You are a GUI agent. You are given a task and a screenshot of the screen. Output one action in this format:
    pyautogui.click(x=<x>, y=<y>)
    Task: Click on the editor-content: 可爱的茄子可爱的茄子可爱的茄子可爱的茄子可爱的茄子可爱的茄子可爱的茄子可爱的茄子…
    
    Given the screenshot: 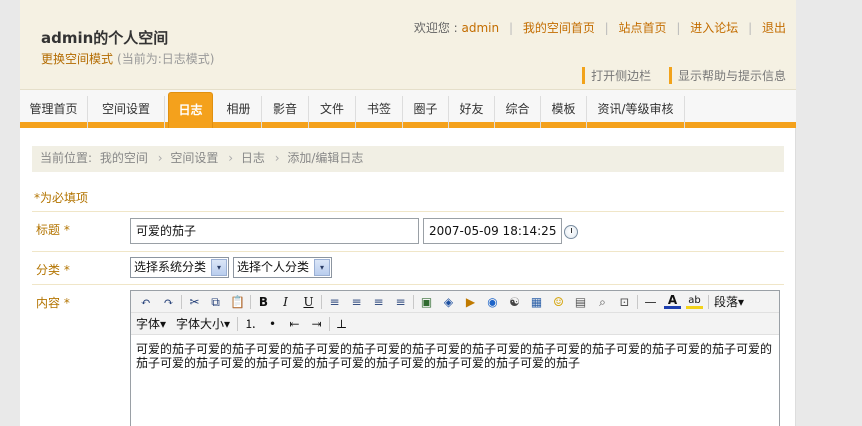 What is the action you would take?
    pyautogui.click(x=456, y=356)
    